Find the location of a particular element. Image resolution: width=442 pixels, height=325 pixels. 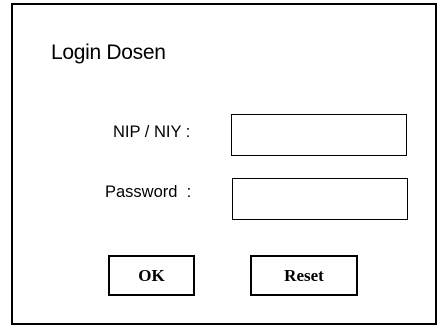

form-title: Login Dosen is located at coordinates (108, 52).